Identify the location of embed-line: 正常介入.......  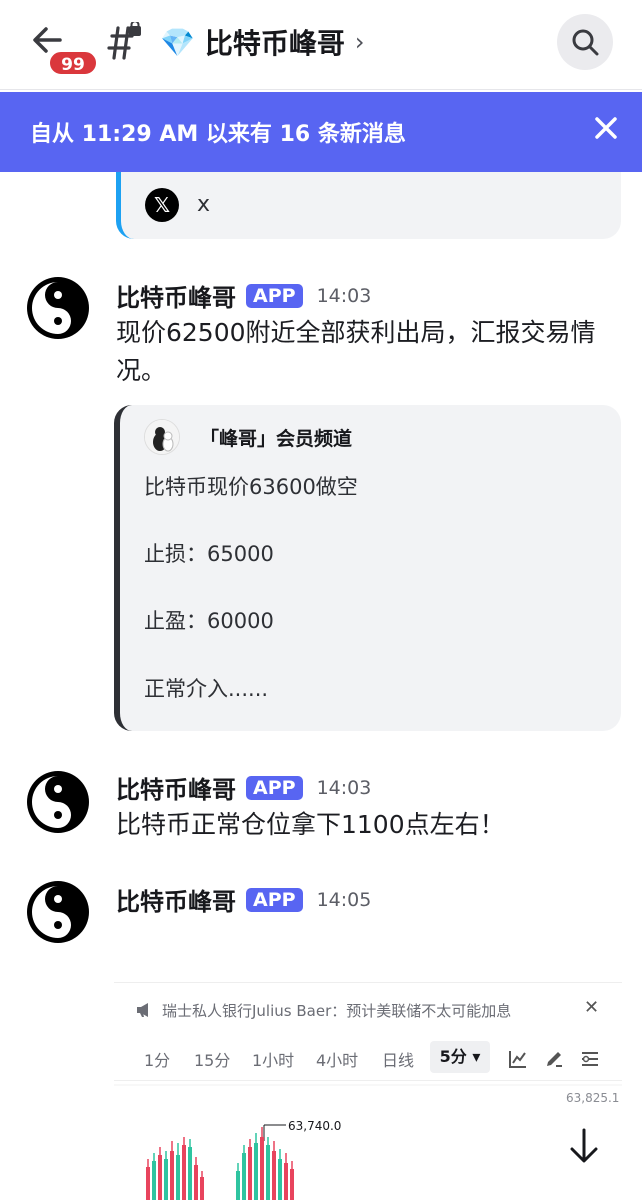
(206, 689).